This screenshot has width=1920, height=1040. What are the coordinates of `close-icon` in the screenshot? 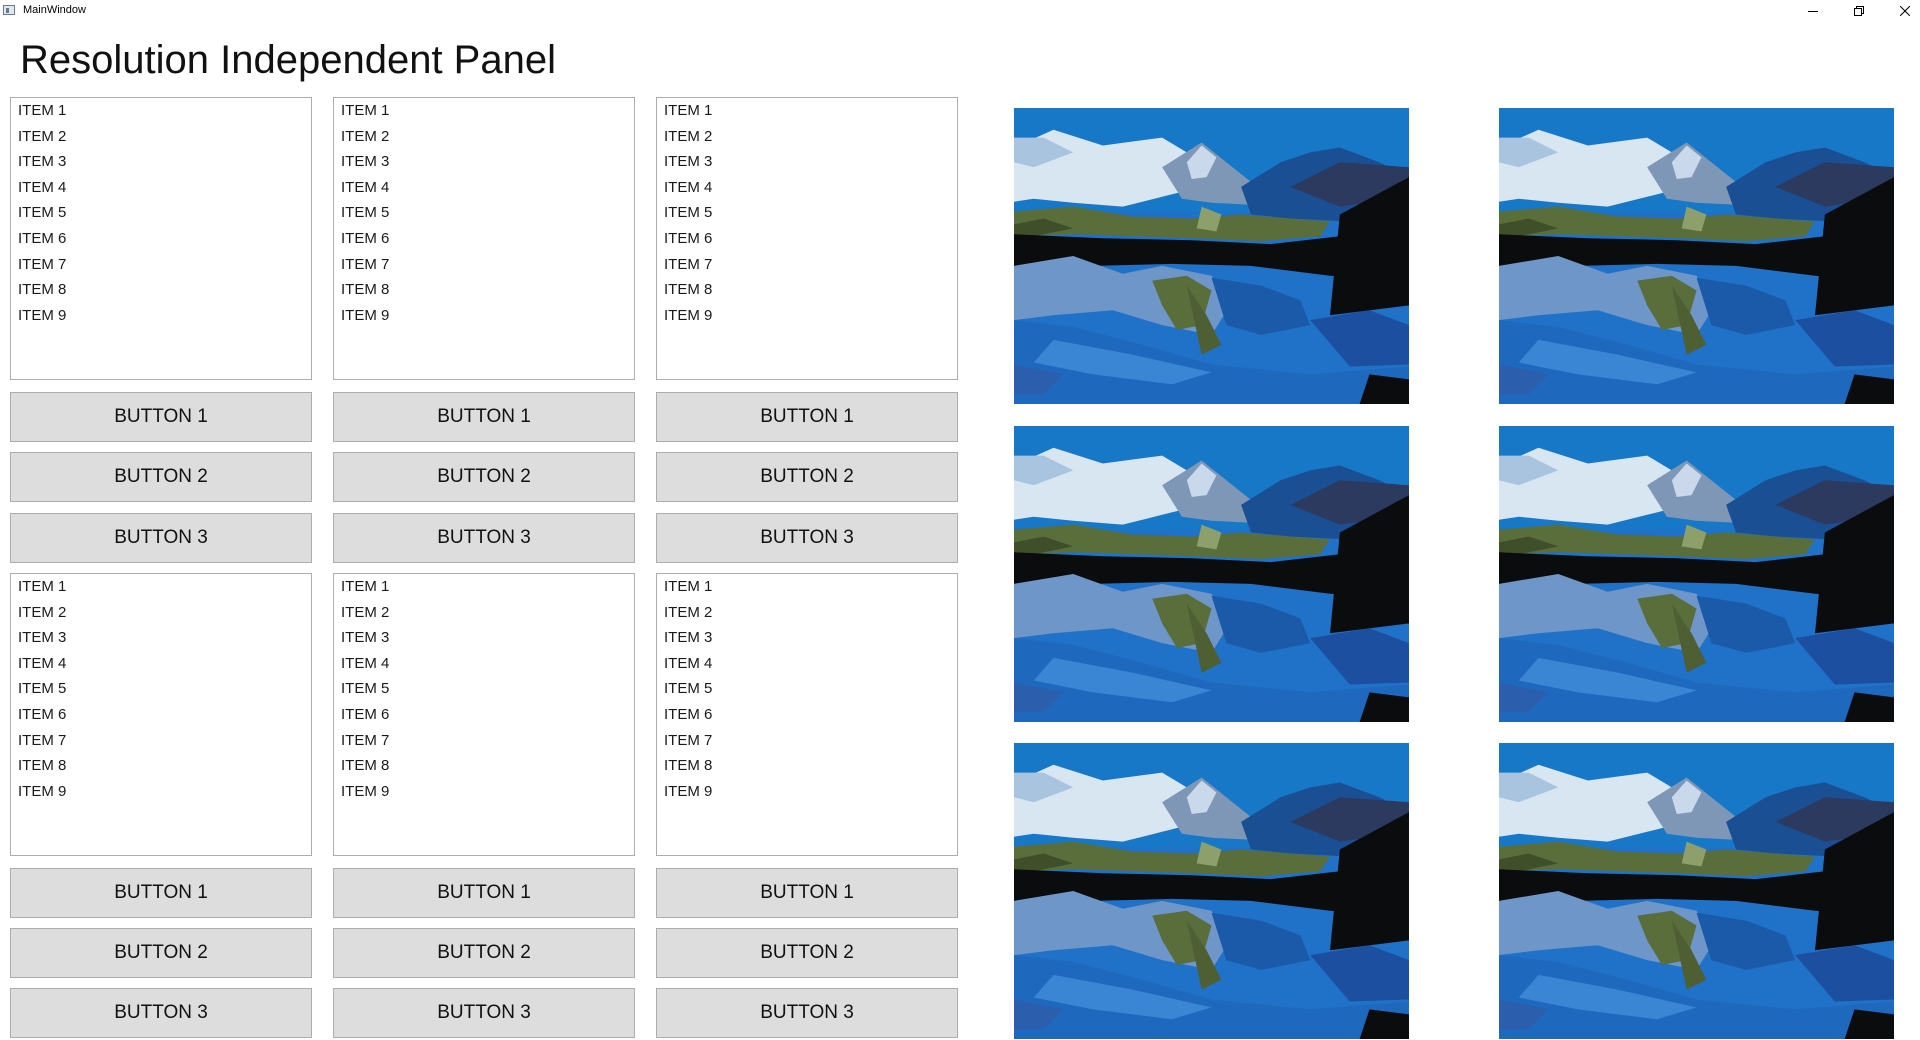 It's located at (1905, 11).